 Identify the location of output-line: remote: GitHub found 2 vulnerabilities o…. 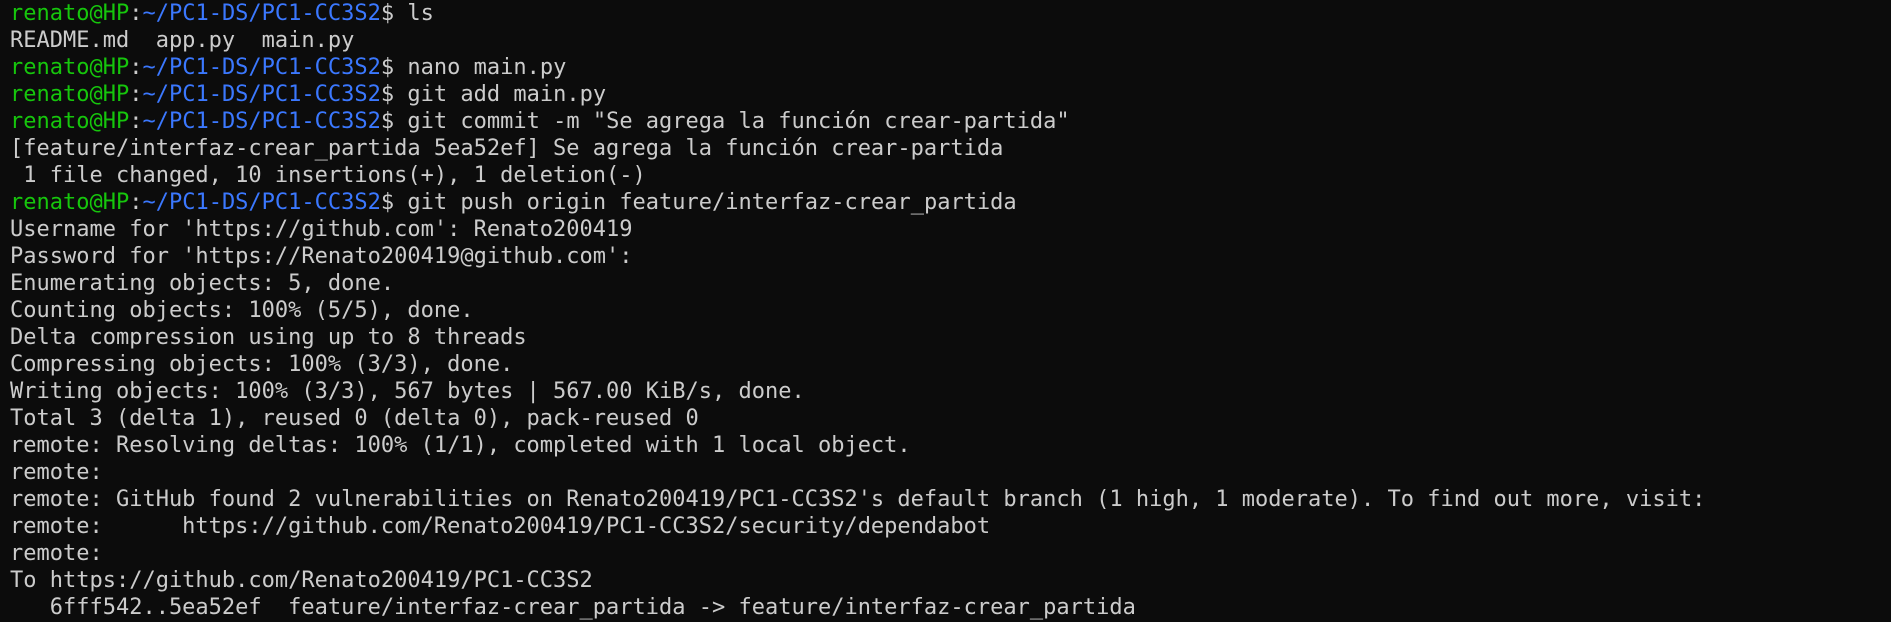
(858, 499).